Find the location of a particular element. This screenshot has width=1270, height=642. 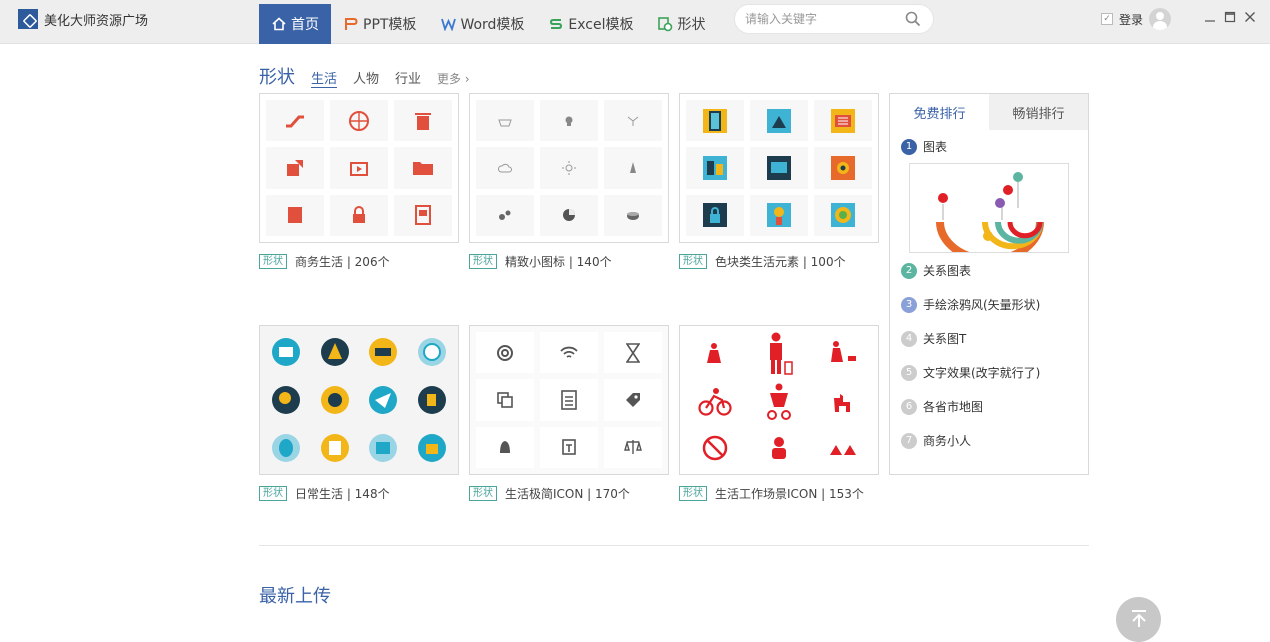

tab-life: 生活 is located at coordinates (324, 78).